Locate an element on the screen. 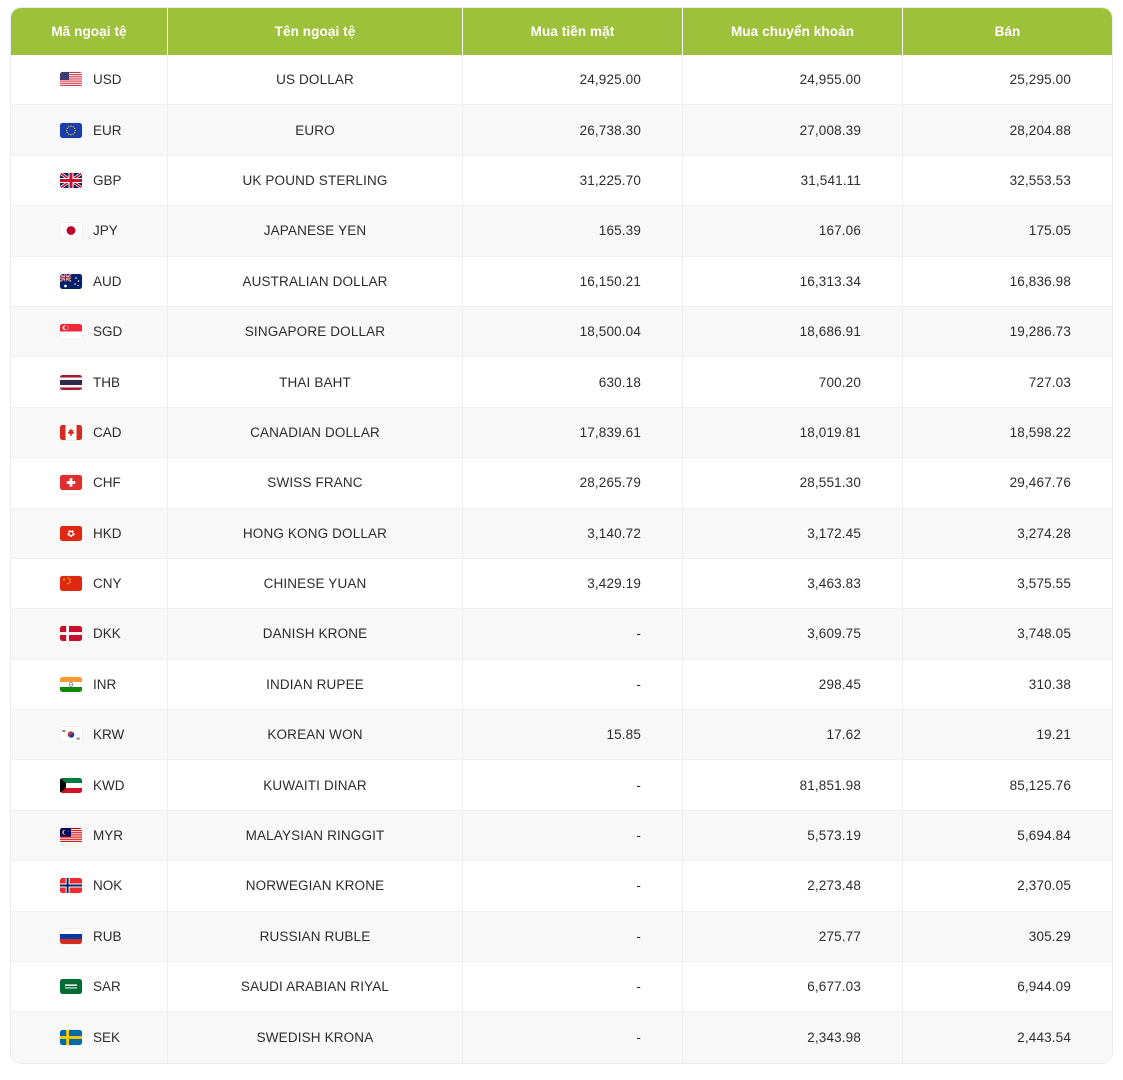  cell-buy-transfer: 2,273.48 is located at coordinates (793, 886).